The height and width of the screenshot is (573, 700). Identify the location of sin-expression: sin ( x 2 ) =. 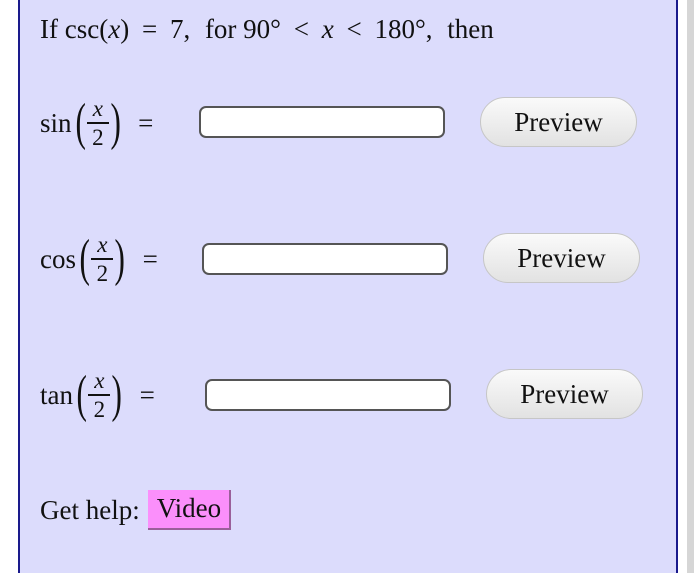
(96, 123).